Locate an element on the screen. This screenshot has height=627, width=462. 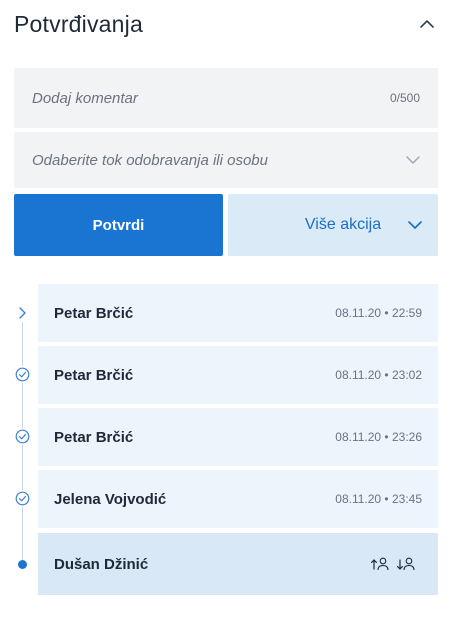
approval-flow-placeholder: Odaberite tok odobravanja ili osobu is located at coordinates (150, 160).